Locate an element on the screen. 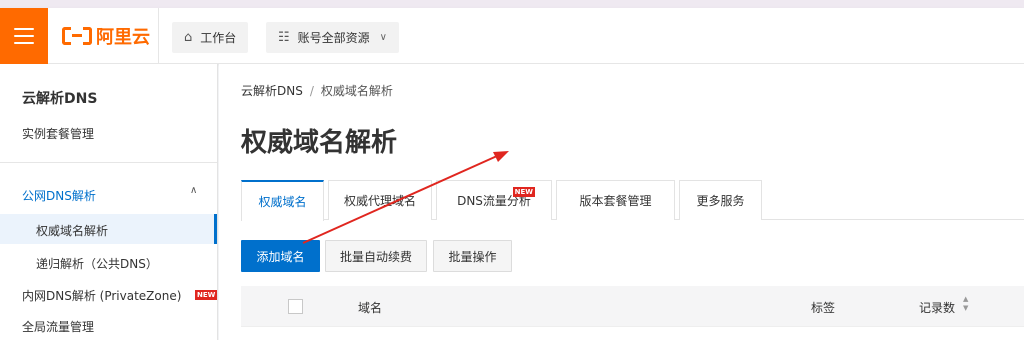 This screenshot has width=1024, height=340. chevron-up-icon: ∧ is located at coordinates (193, 190).